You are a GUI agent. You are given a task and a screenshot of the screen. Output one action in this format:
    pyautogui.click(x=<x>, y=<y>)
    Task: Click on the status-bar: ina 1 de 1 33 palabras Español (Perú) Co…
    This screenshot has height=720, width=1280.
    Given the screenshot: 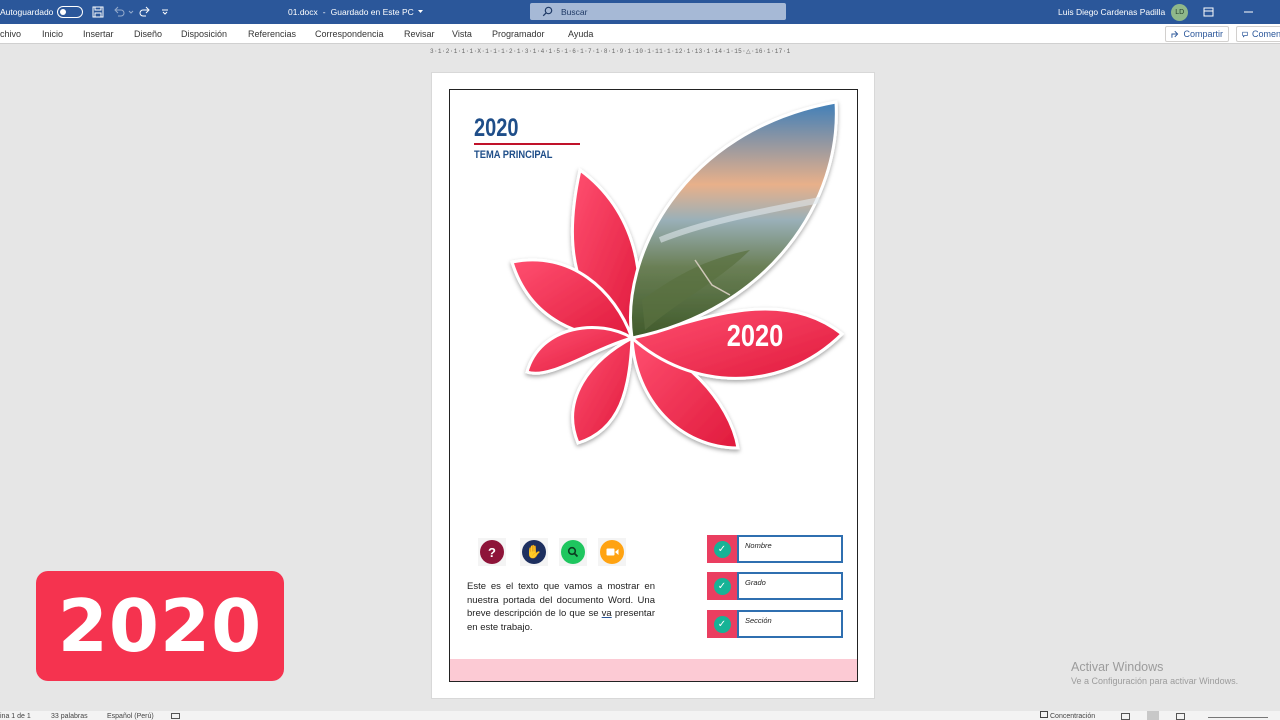 What is the action you would take?
    pyautogui.click(x=640, y=715)
    